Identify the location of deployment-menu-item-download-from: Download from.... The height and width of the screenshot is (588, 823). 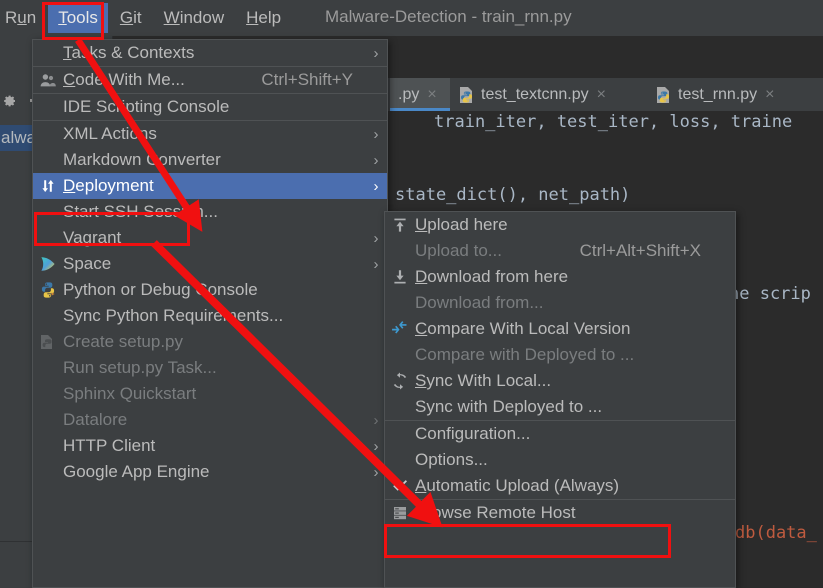
(560, 303).